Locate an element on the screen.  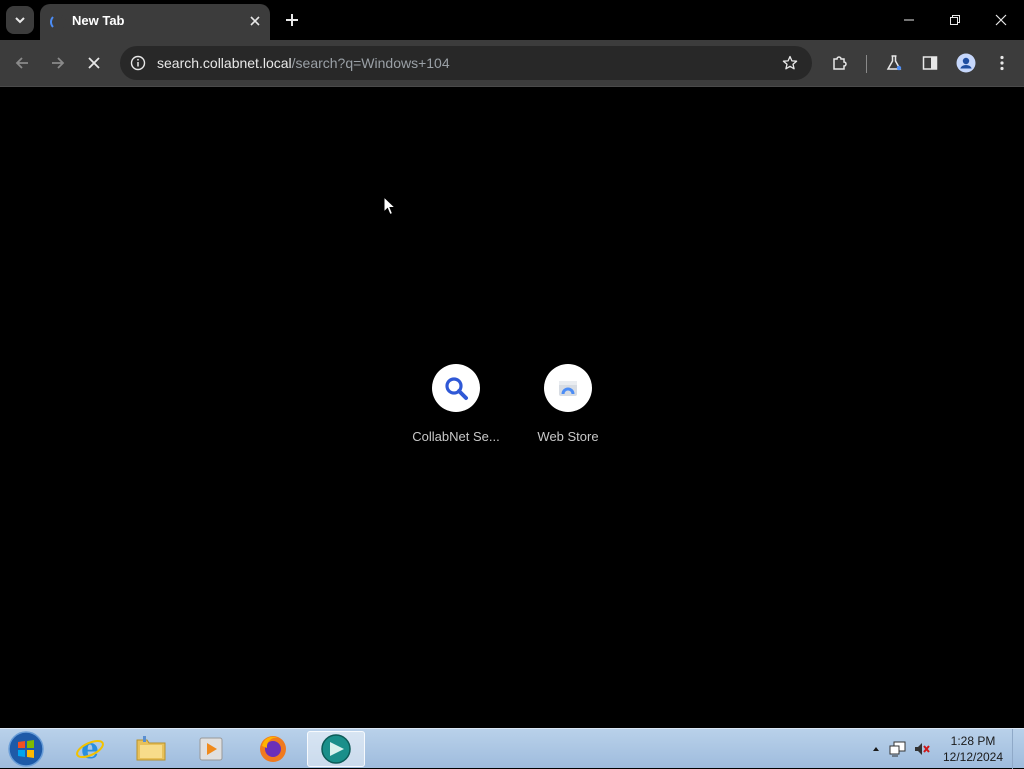
svg-text: e is located at coordinates (90, 749).